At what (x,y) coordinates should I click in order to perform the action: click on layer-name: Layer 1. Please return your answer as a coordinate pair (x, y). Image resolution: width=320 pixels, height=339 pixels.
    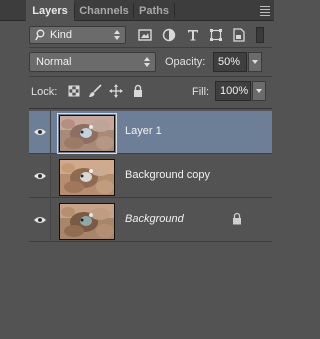
    Looking at the image, I should click on (143, 131).